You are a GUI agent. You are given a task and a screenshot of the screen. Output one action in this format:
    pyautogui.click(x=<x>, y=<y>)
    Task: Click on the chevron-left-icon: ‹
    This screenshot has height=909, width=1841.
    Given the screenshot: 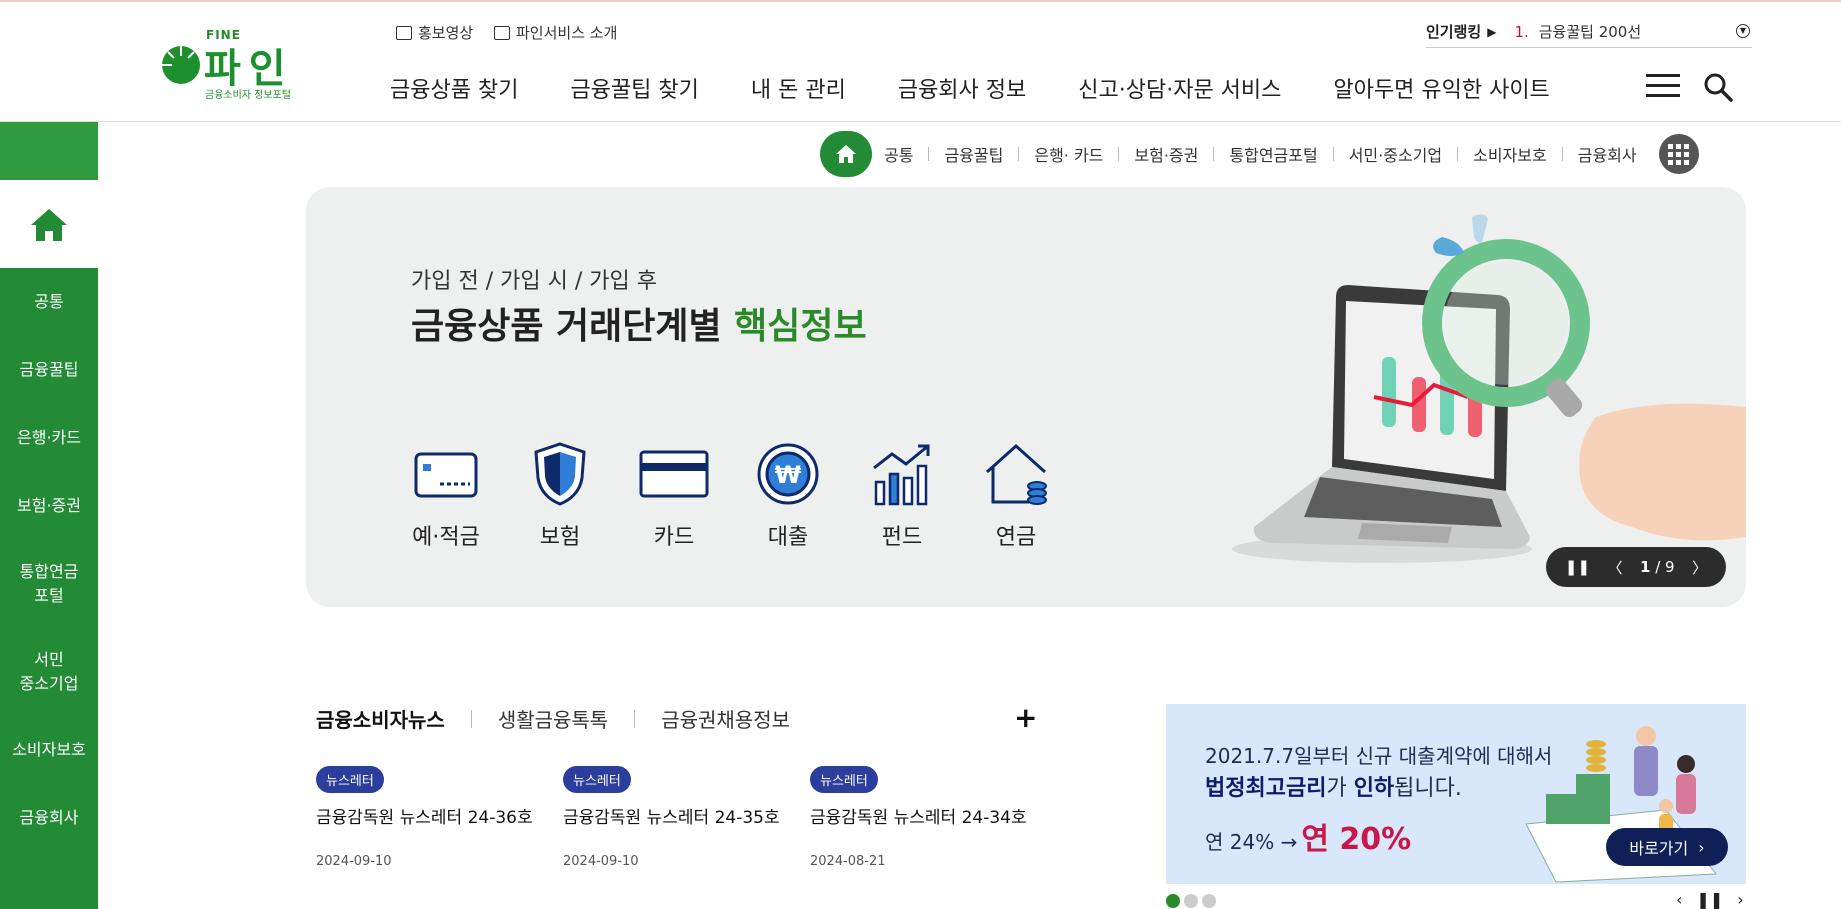 What is the action you would take?
    pyautogui.click(x=1679, y=899)
    